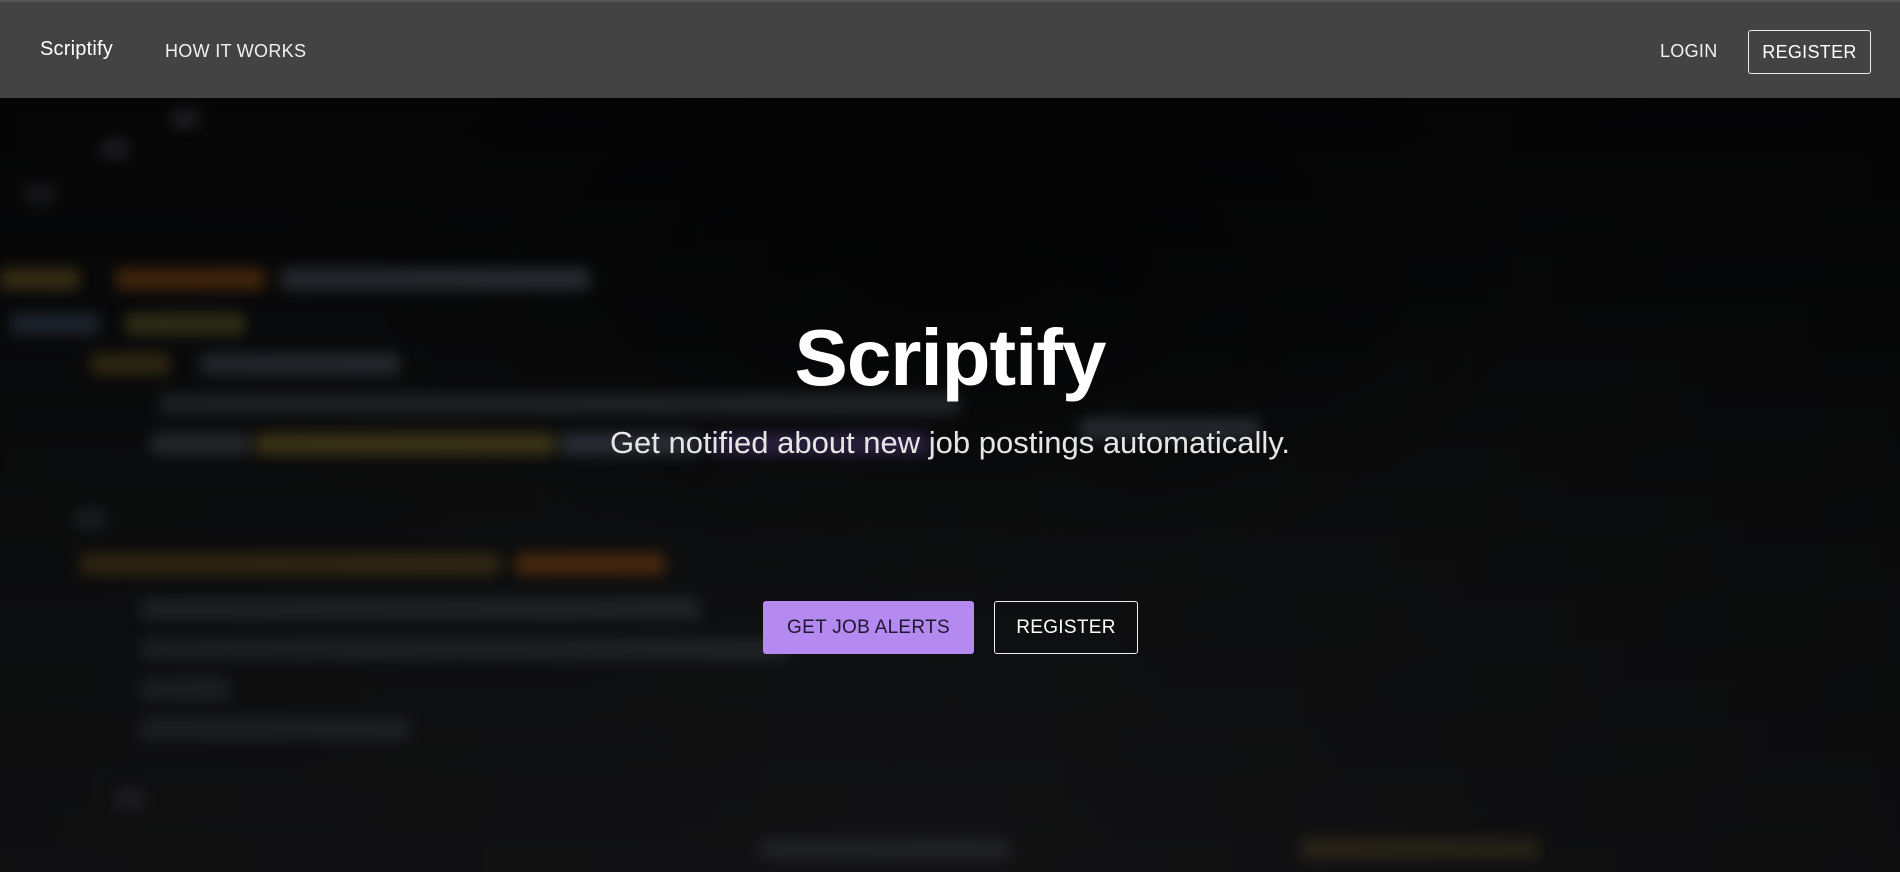 The width and height of the screenshot is (1900, 872). Describe the element at coordinates (1809, 52) in the screenshot. I see `nav-register-button: REGISTER` at that location.